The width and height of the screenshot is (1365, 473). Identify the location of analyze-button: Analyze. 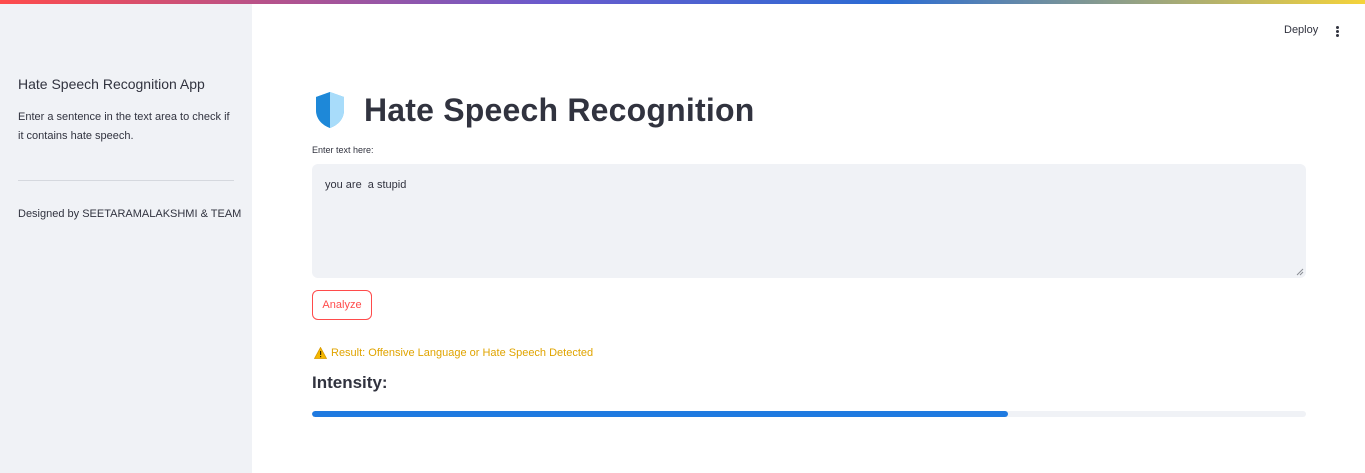
(342, 305).